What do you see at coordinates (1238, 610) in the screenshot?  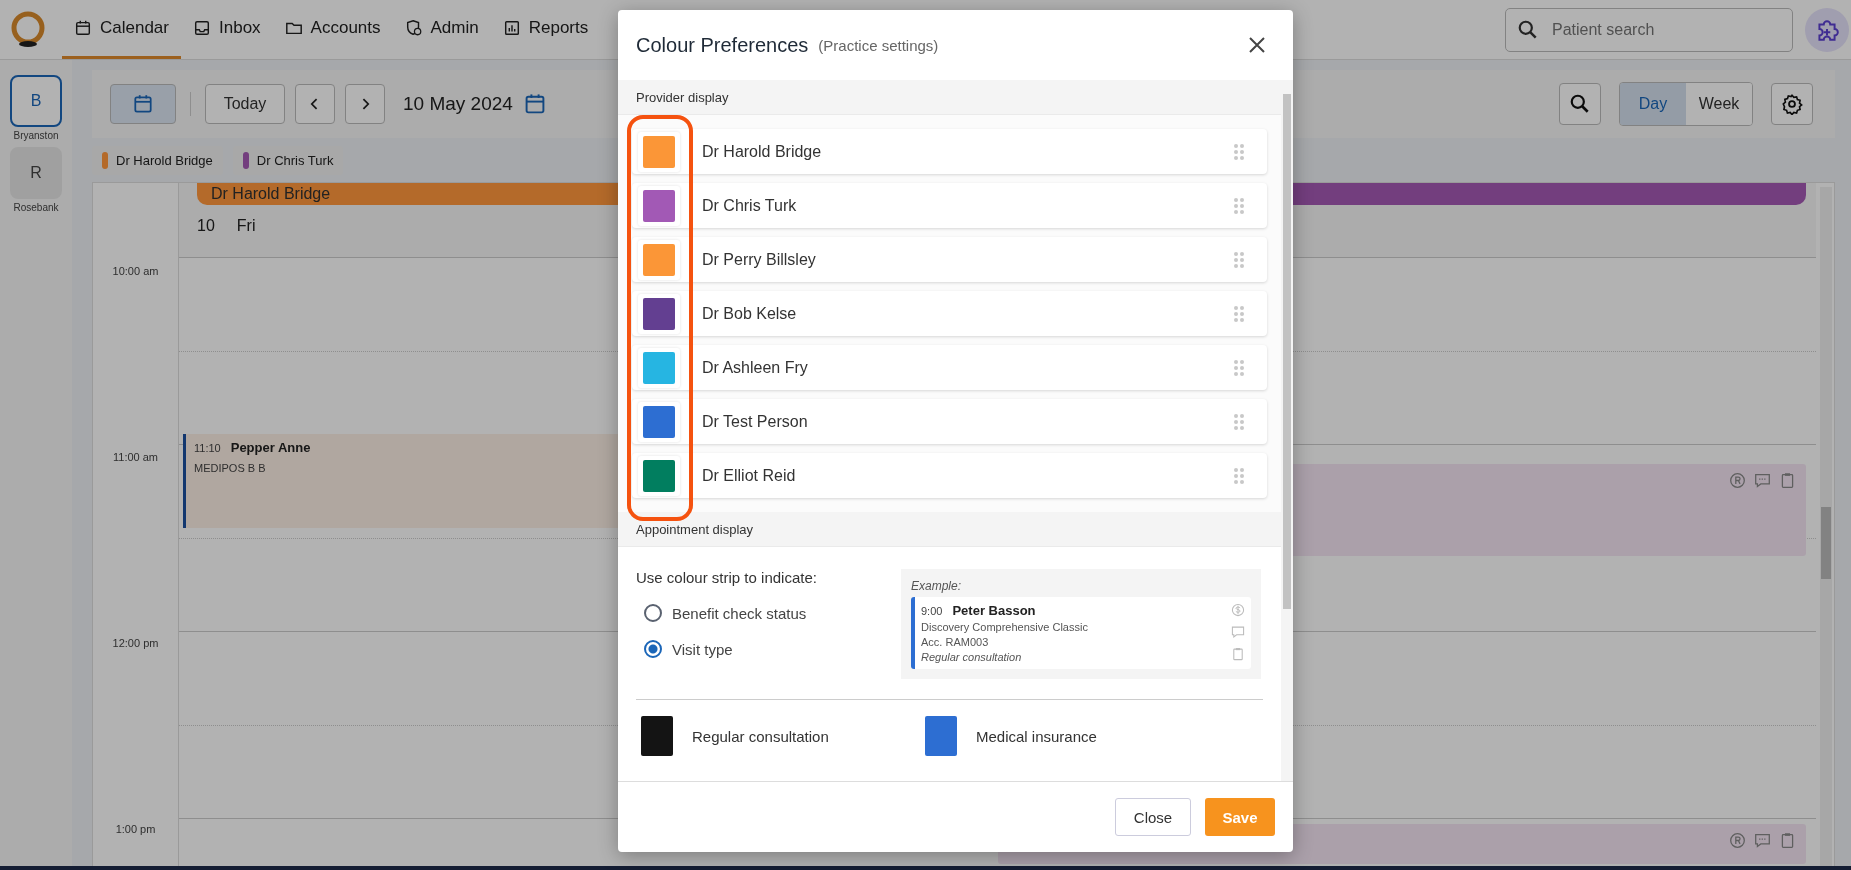 I see `dollar-circle-icon` at bounding box center [1238, 610].